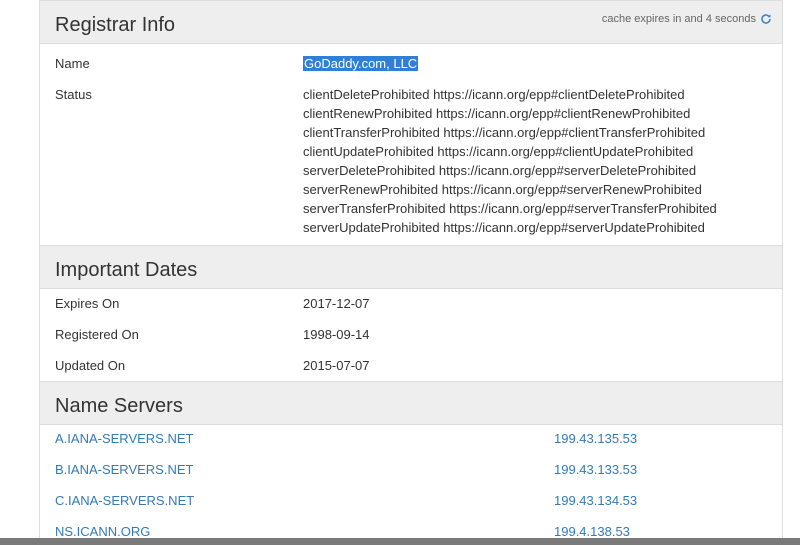 The height and width of the screenshot is (545, 800). What do you see at coordinates (72, 63) in the screenshot?
I see `name-label: Name` at bounding box center [72, 63].